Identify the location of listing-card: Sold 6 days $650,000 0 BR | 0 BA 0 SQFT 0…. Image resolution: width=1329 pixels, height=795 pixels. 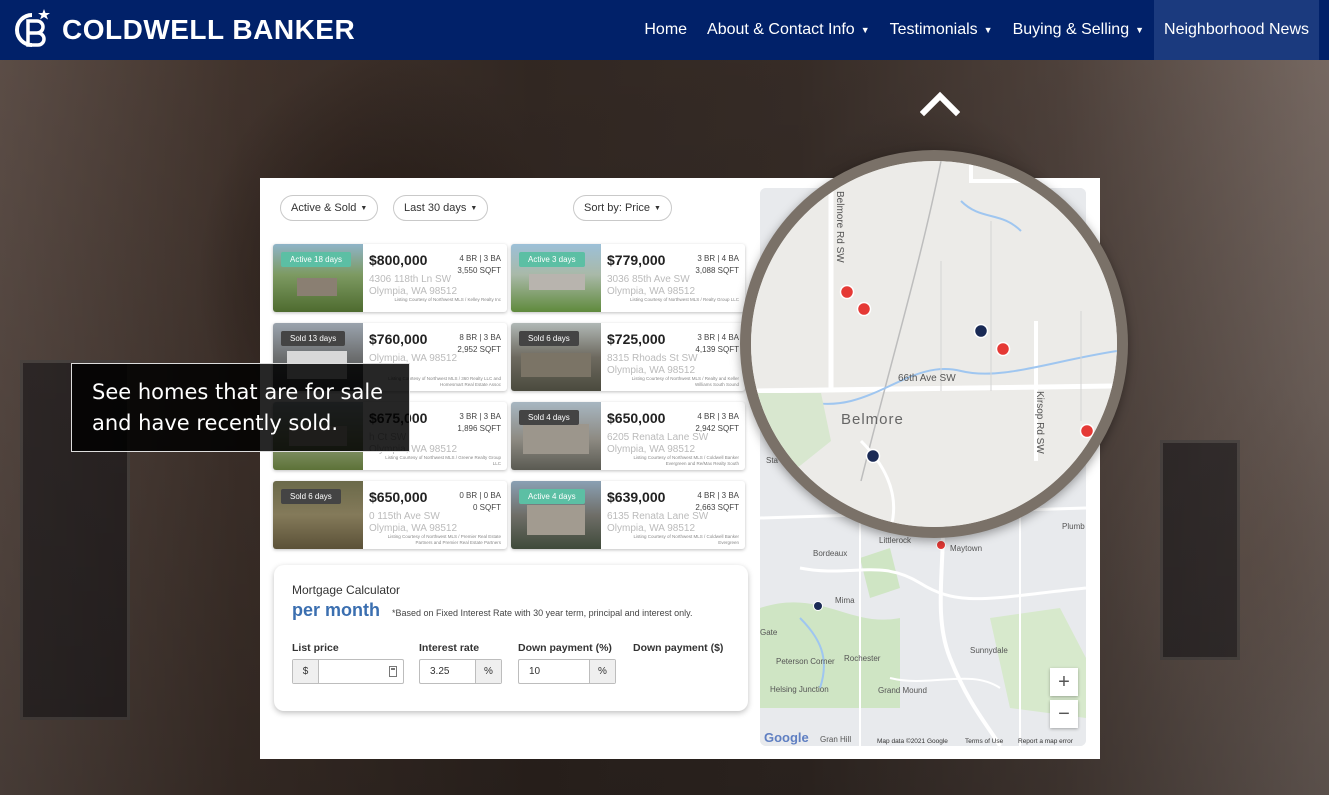
(390, 515).